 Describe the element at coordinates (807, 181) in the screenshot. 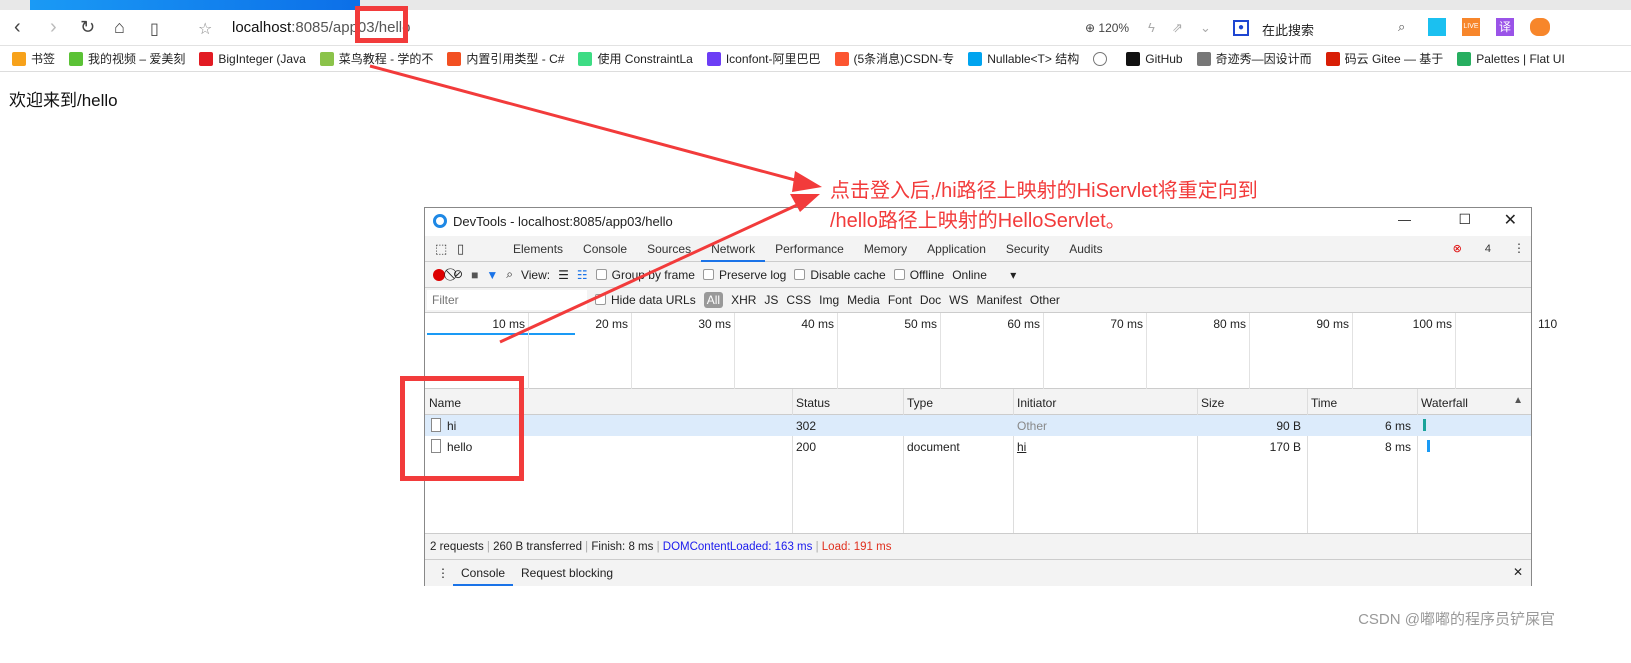

I see `arrow-1-head` at that location.